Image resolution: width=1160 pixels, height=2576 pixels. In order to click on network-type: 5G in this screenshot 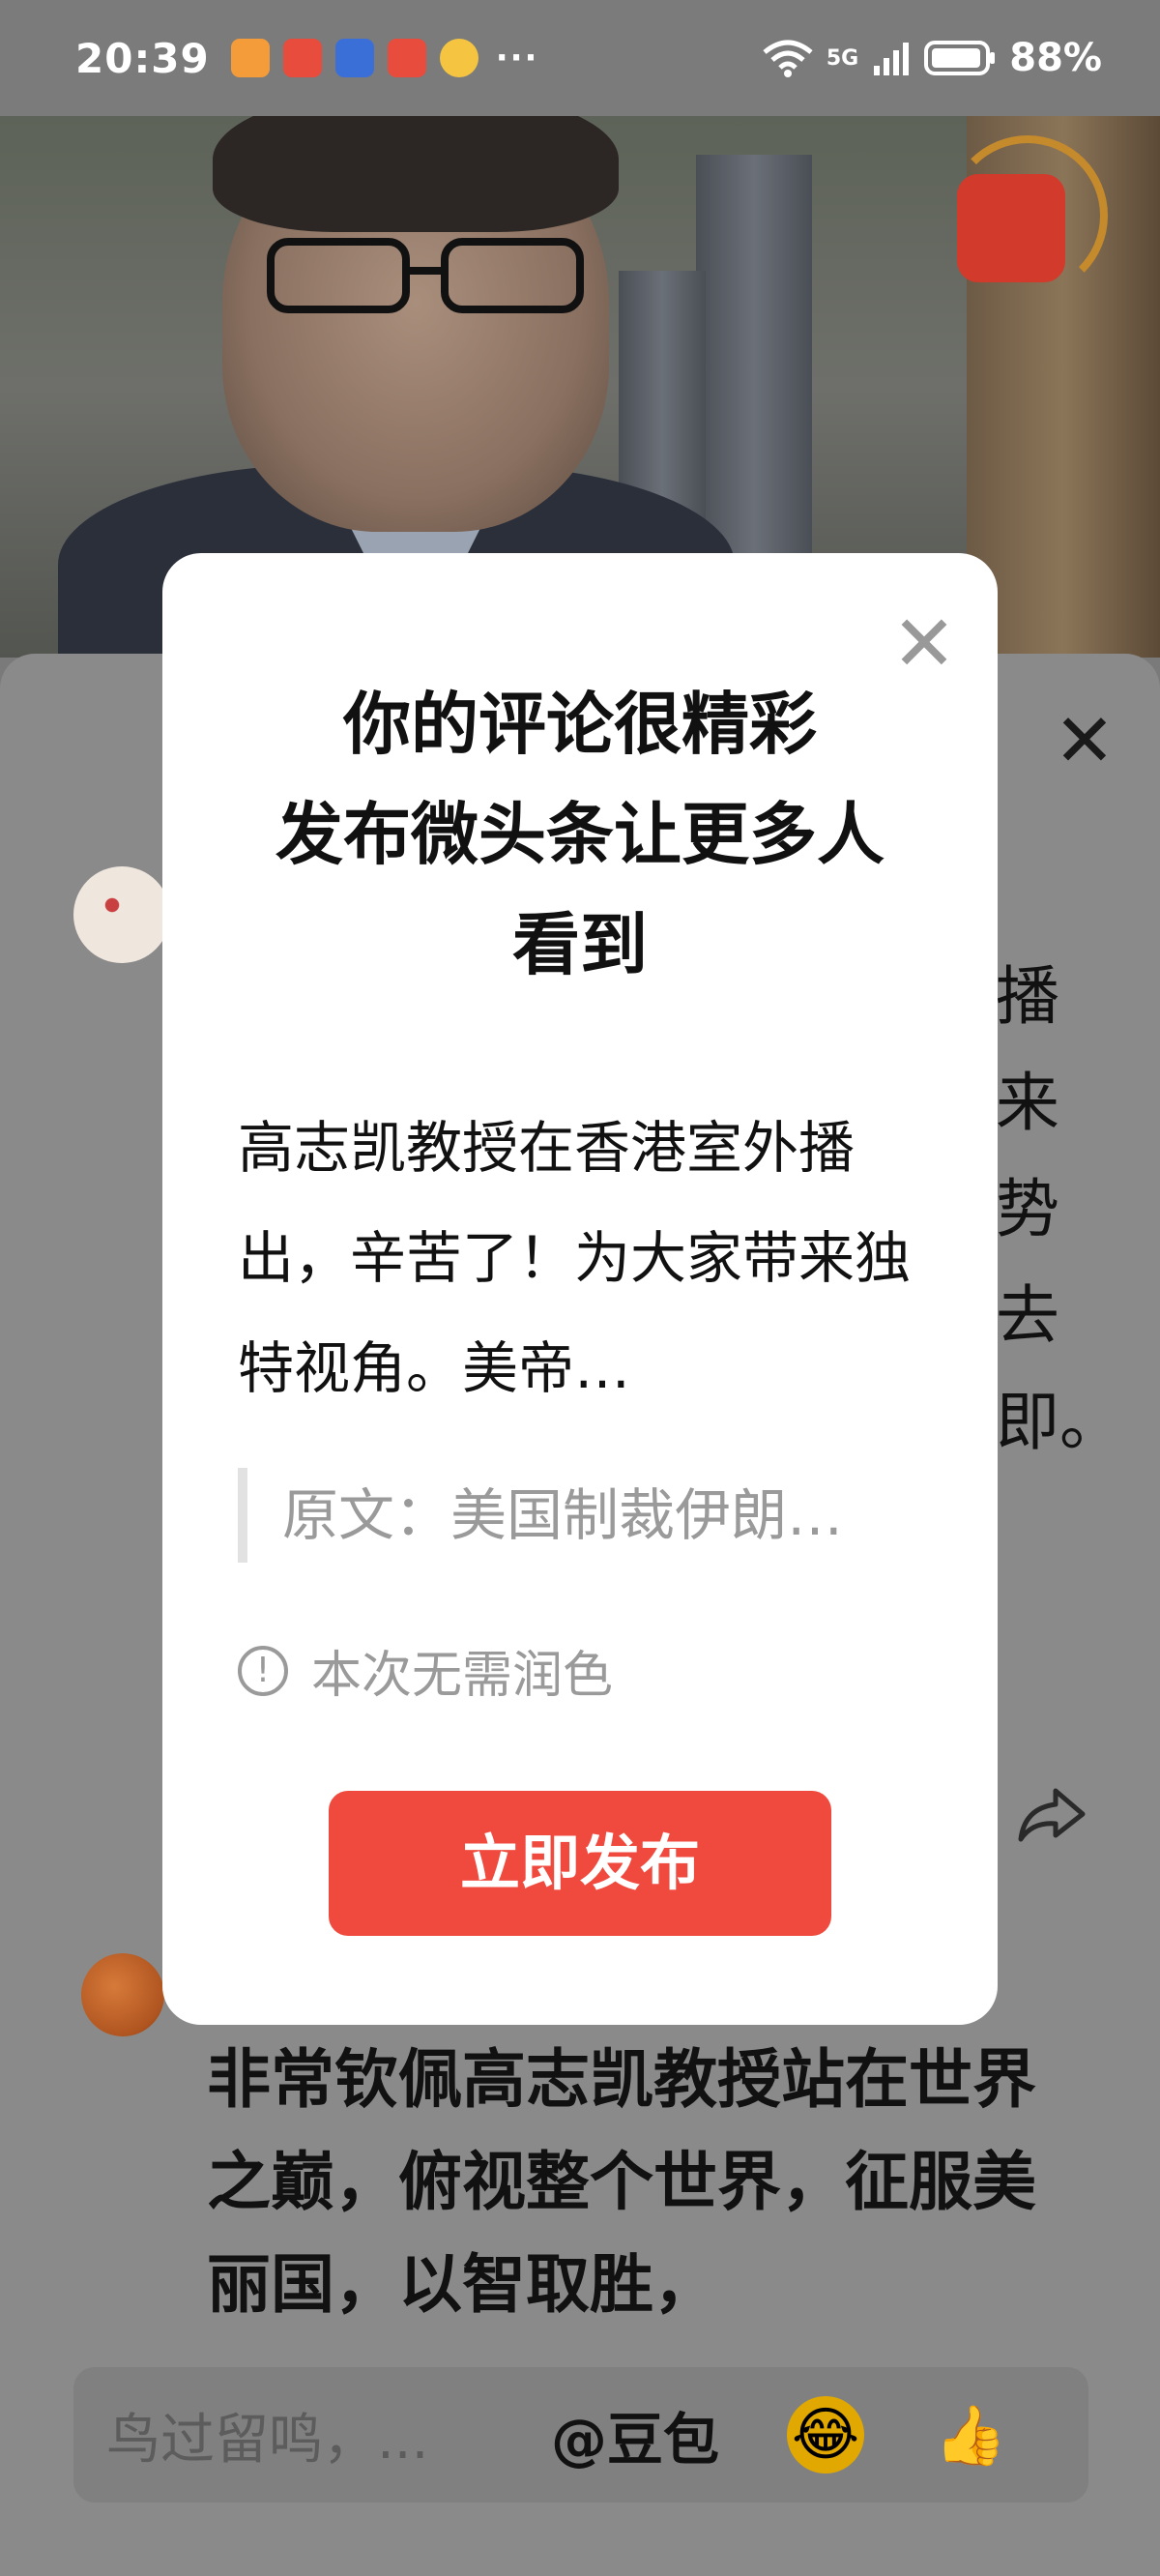, I will do `click(842, 58)`.